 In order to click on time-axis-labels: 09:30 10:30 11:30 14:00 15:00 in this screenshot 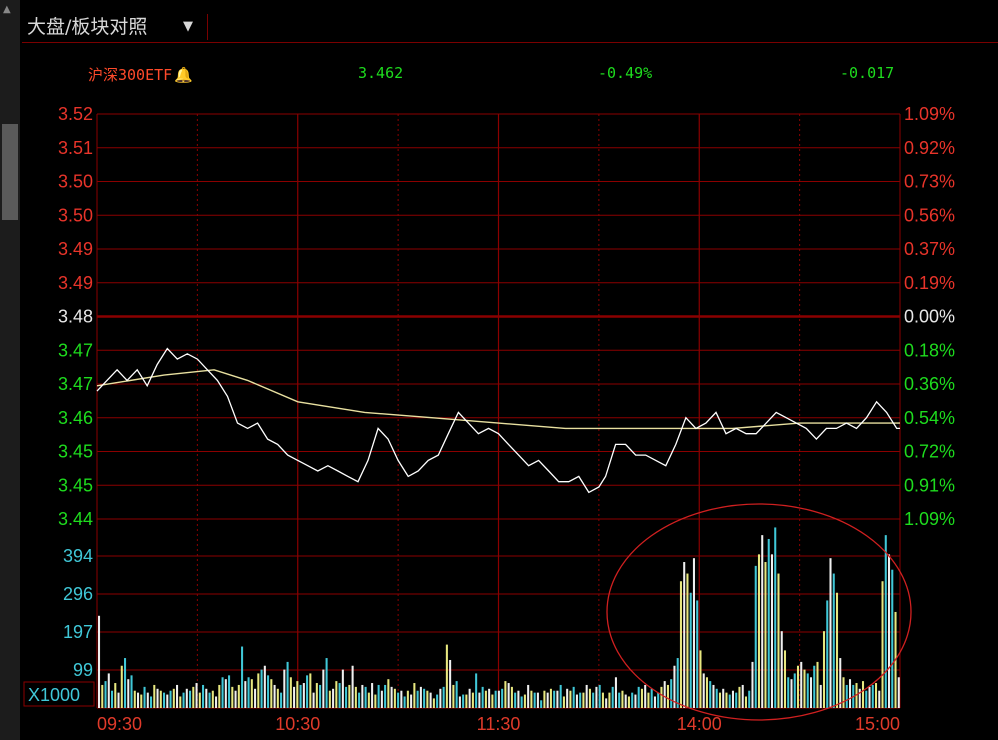, I will do `click(498, 724)`.